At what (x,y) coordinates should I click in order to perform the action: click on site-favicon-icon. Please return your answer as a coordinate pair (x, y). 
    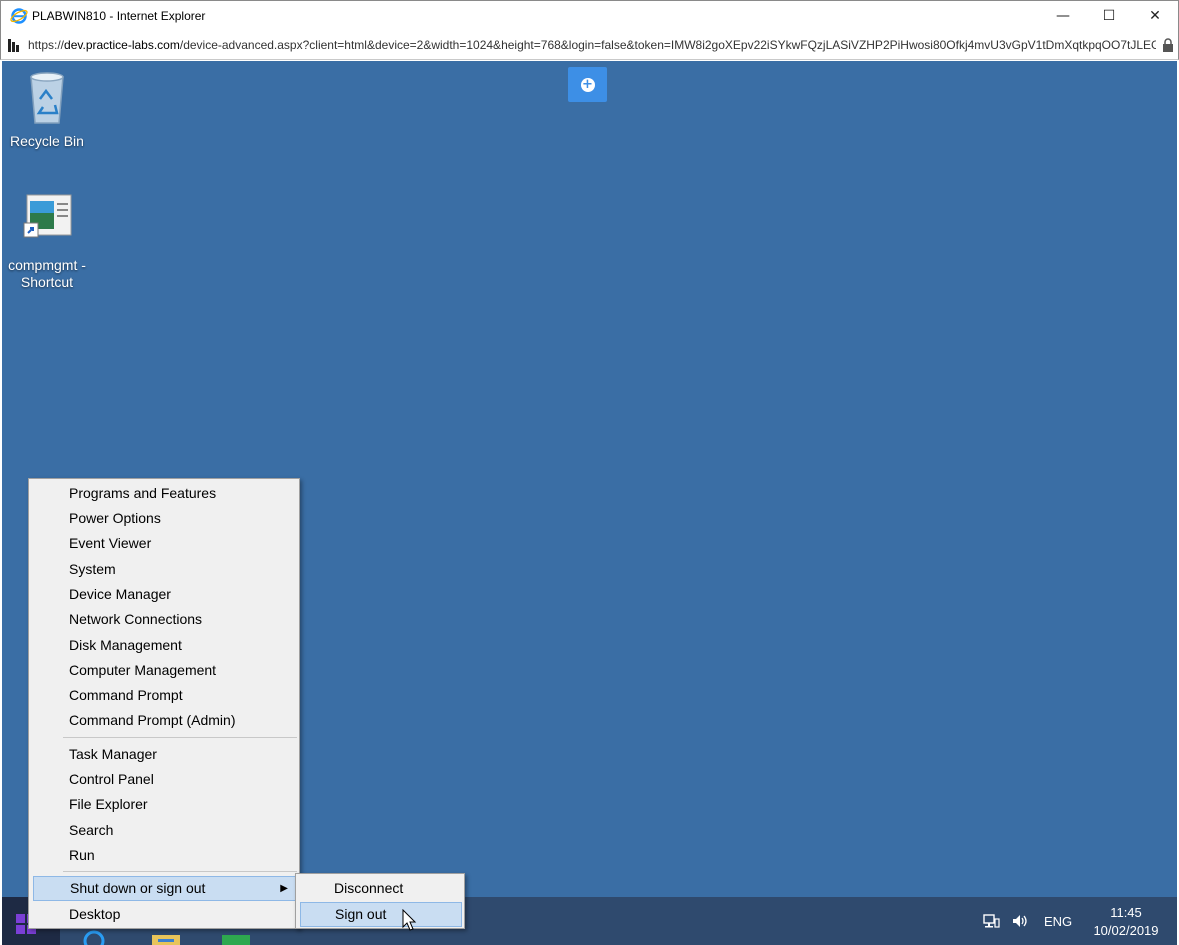
    Looking at the image, I should click on (14, 45).